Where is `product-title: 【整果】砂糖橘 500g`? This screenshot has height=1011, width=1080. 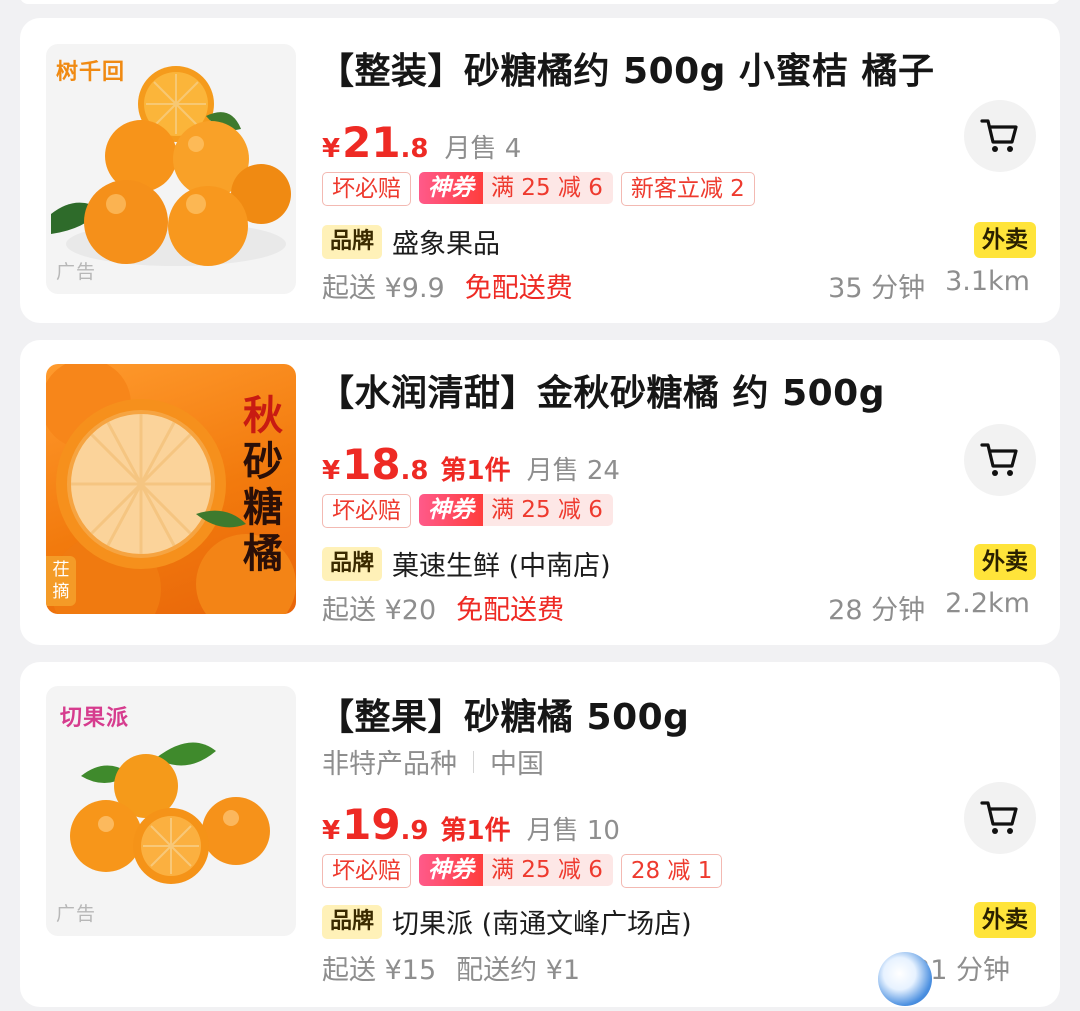 product-title: 【整果】砂糖橘 500g is located at coordinates (503, 714).